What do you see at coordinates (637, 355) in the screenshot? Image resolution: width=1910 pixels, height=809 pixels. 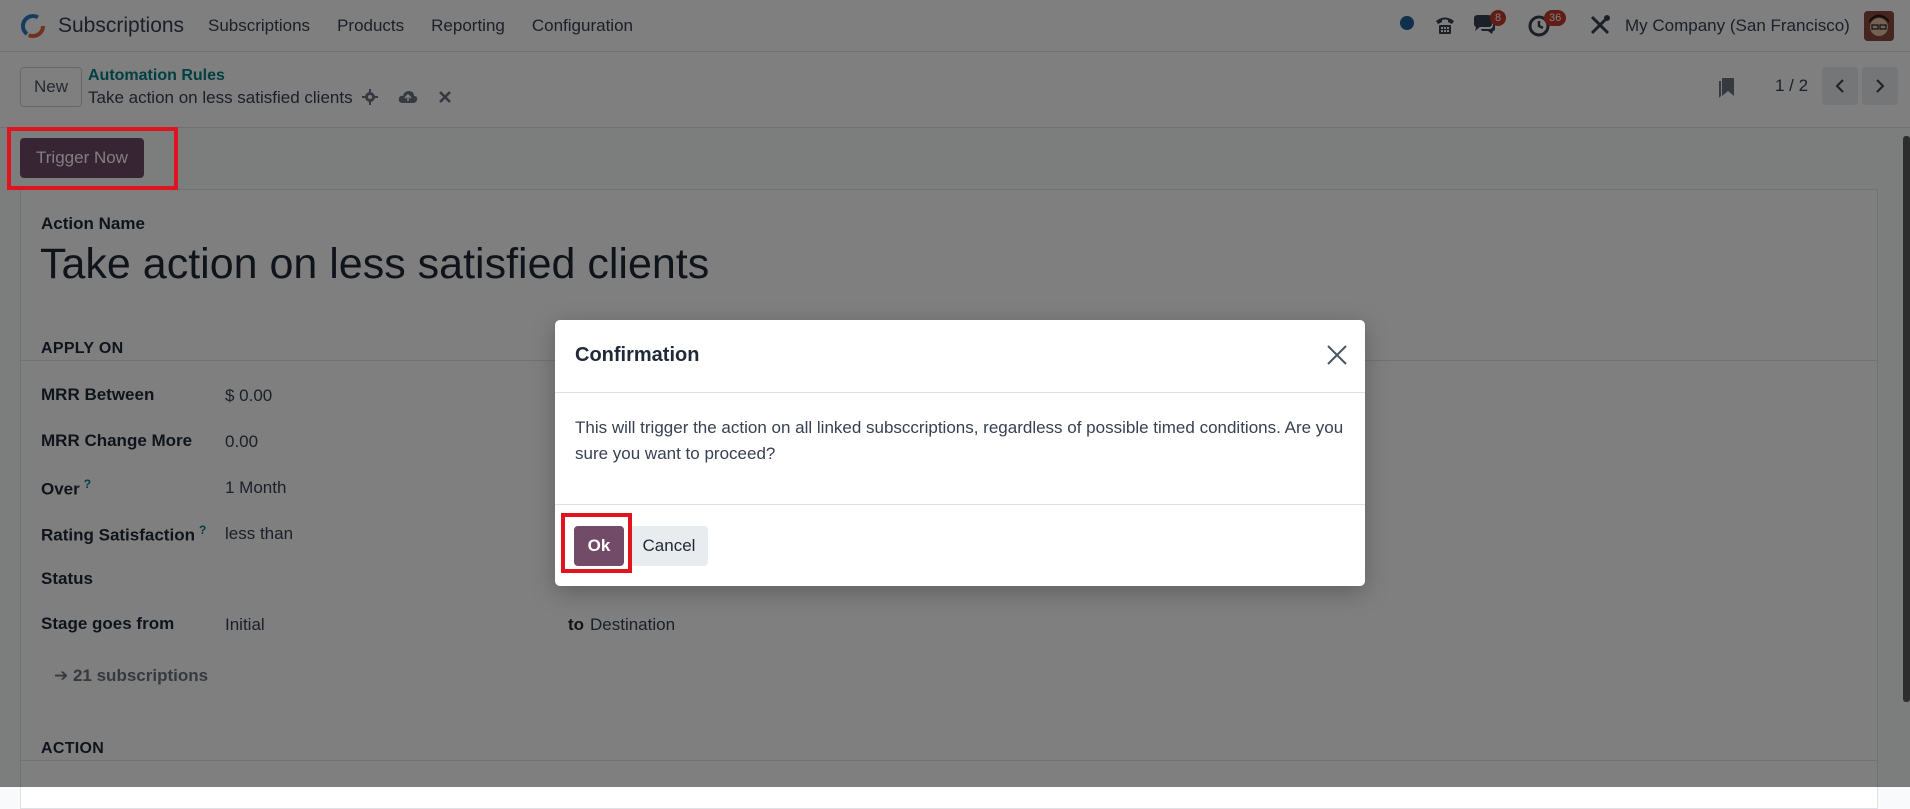 I see `dialog-title: Confirmation` at bounding box center [637, 355].